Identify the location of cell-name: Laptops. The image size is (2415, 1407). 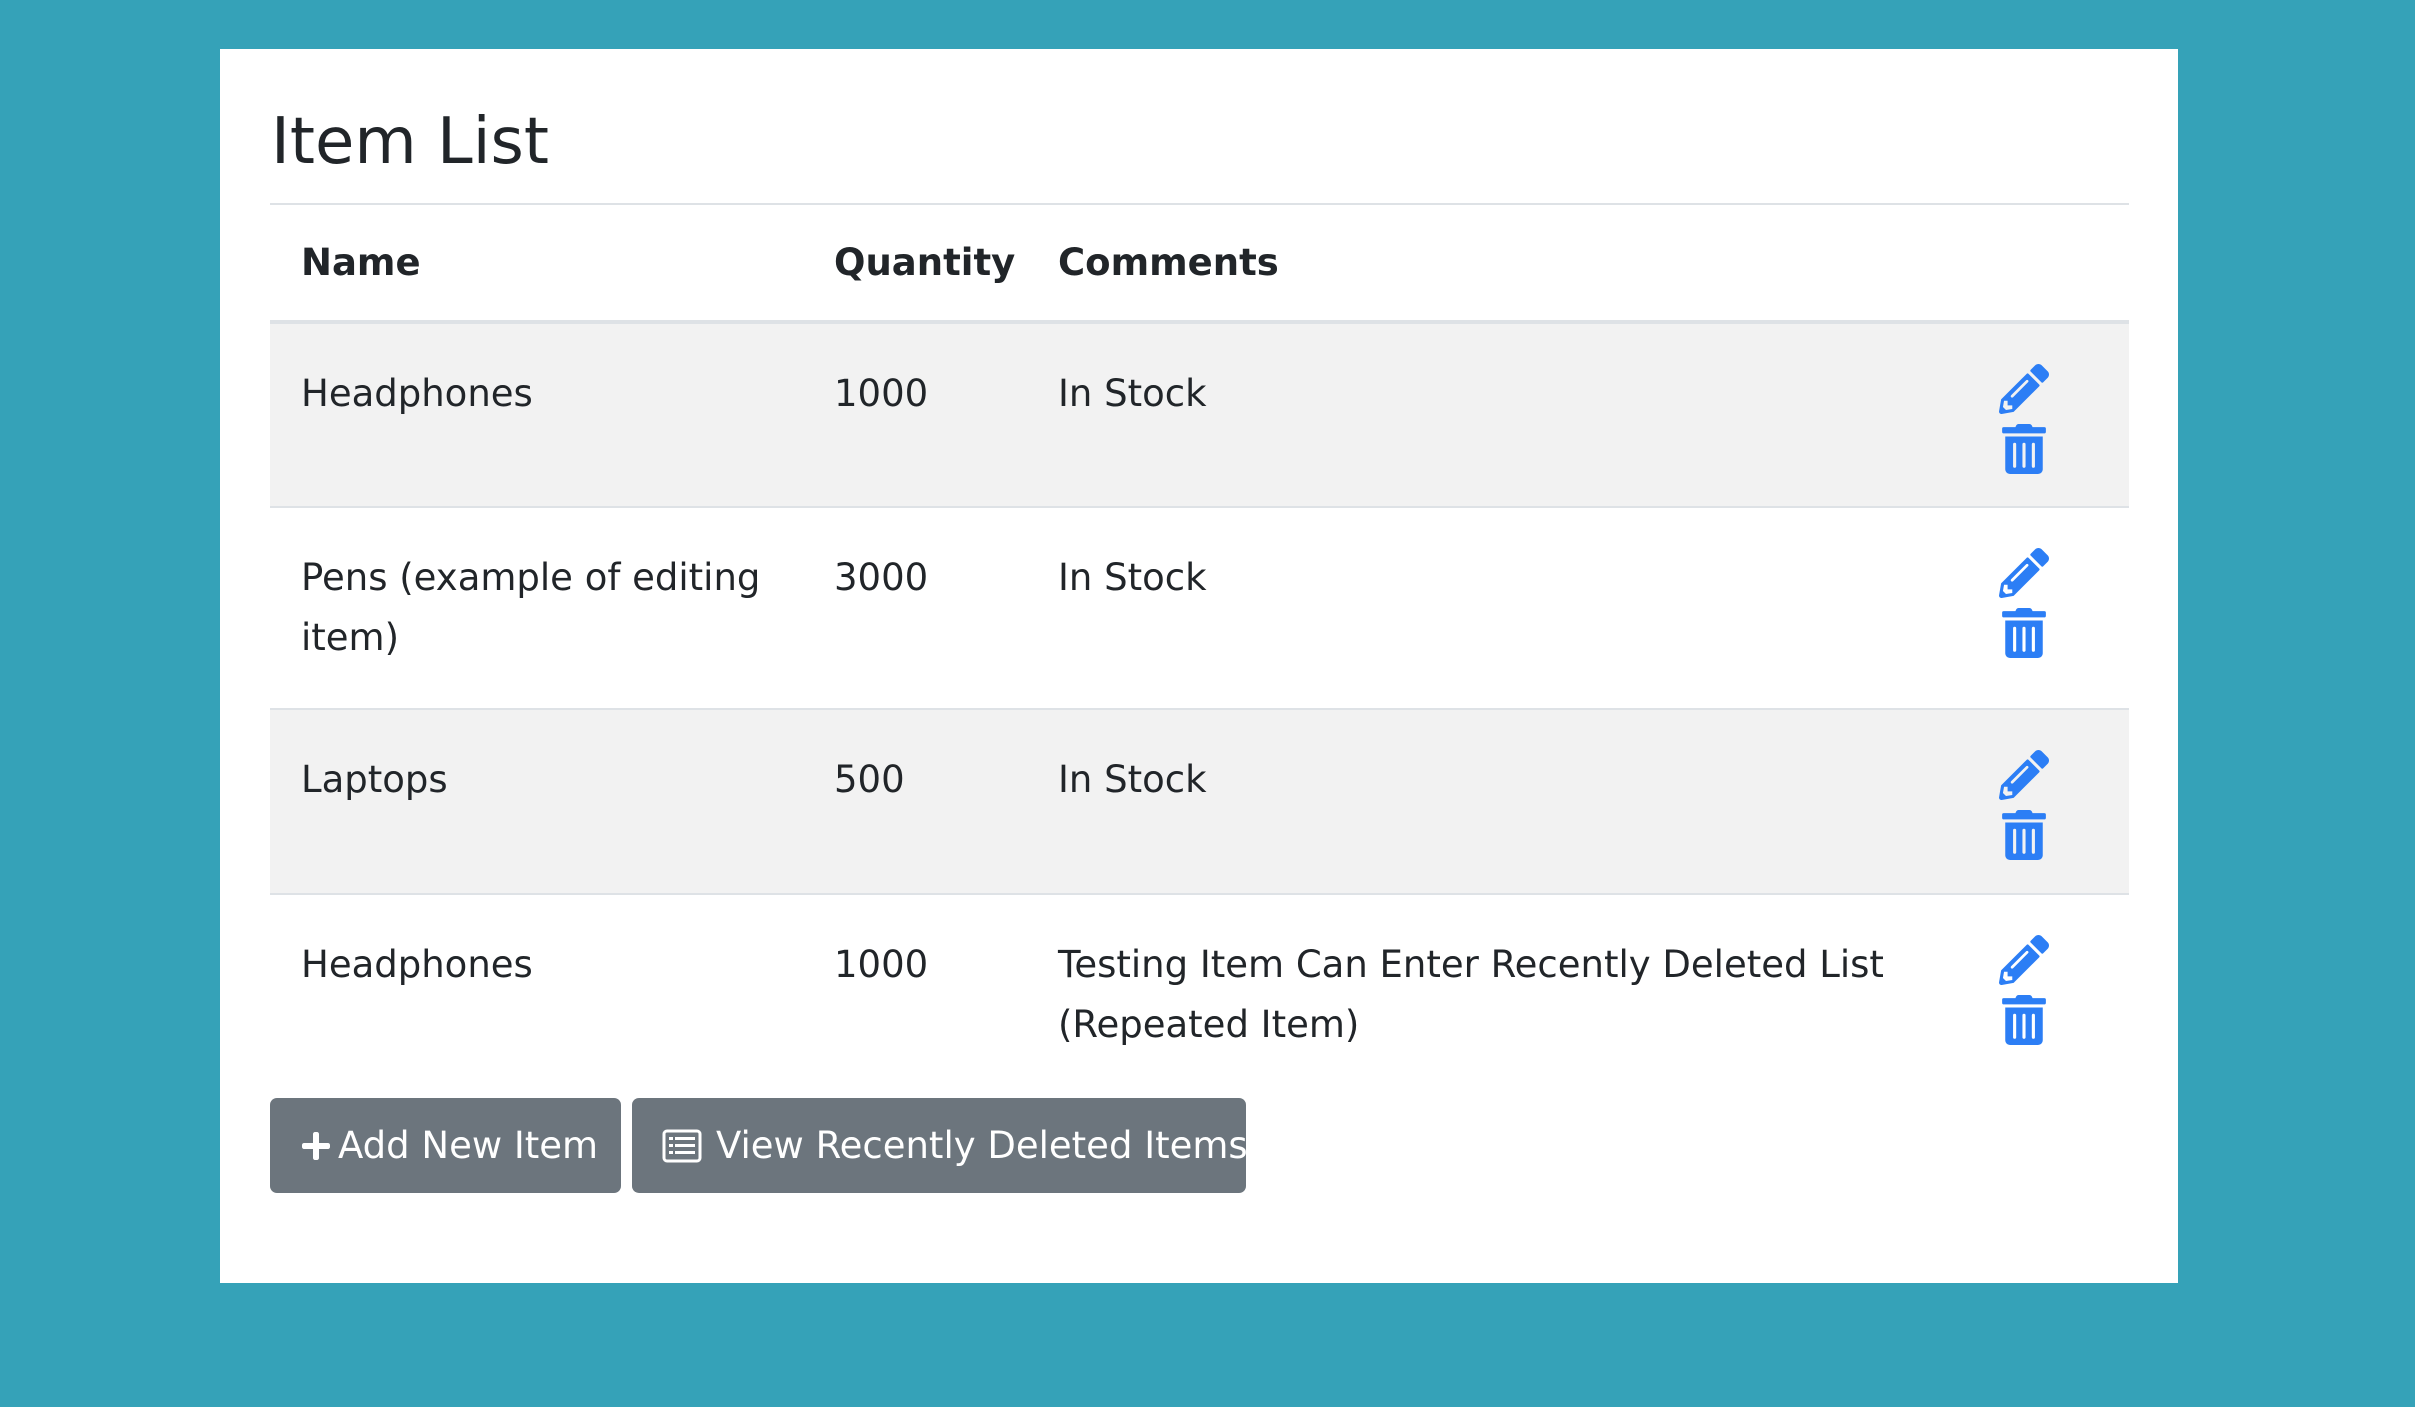
(536, 801).